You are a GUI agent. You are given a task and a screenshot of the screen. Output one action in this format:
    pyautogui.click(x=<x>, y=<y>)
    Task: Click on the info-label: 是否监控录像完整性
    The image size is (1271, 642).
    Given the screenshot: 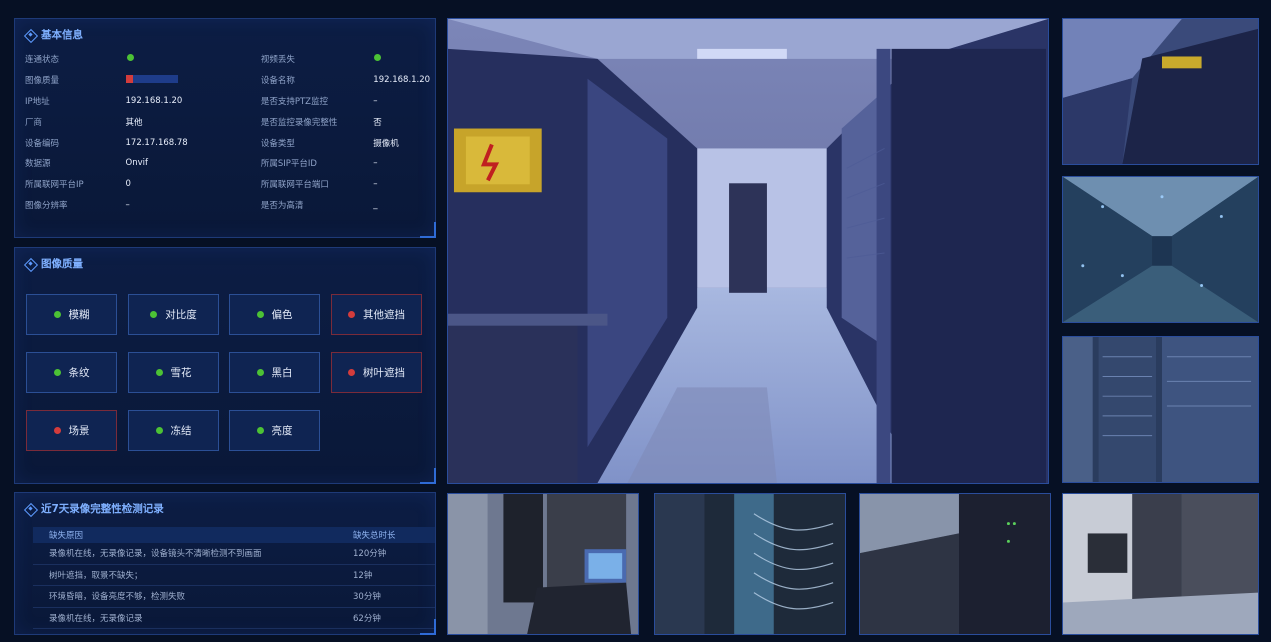 What is the action you would take?
    pyautogui.click(x=299, y=122)
    